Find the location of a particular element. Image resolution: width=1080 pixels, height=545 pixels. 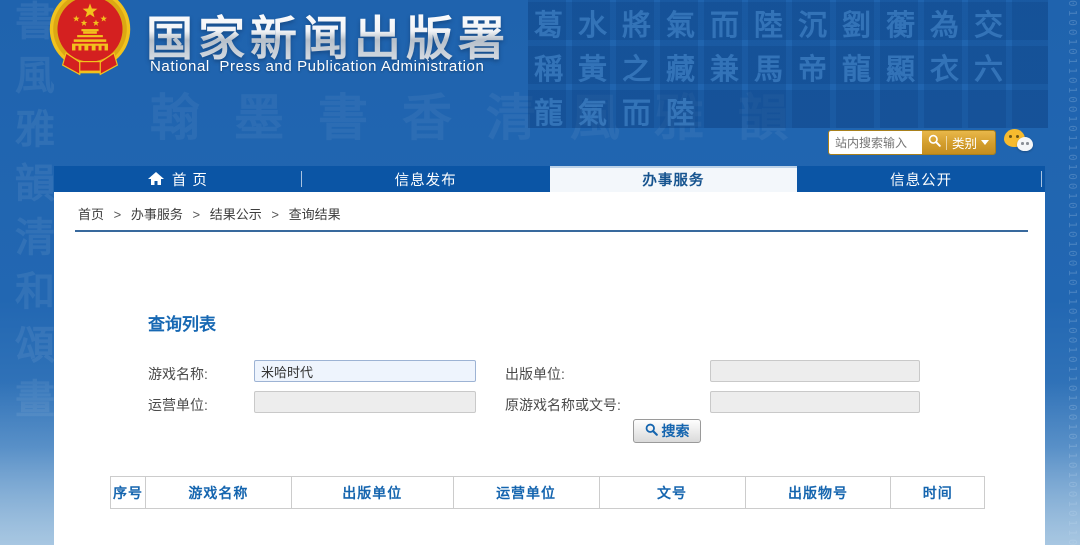

results-table: 序号 游戏名称 出版单位 运营单位 文号 出版物号 时间 is located at coordinates (547, 492).